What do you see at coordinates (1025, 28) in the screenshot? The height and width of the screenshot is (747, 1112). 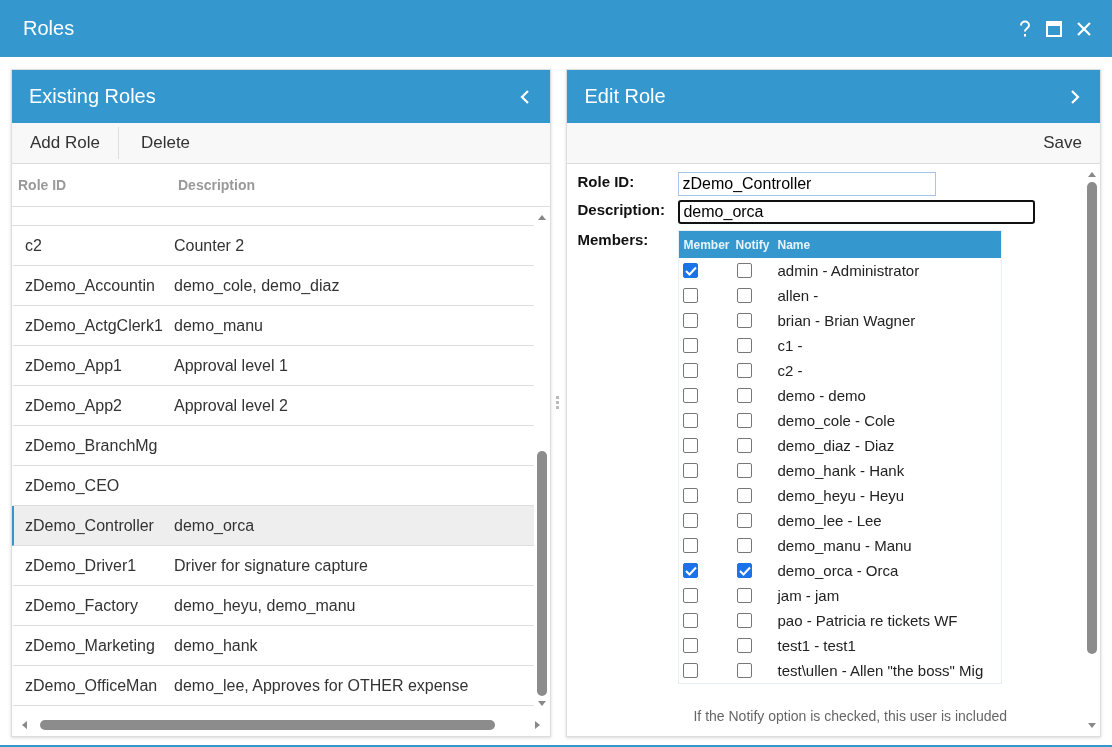 I see `help-icon` at bounding box center [1025, 28].